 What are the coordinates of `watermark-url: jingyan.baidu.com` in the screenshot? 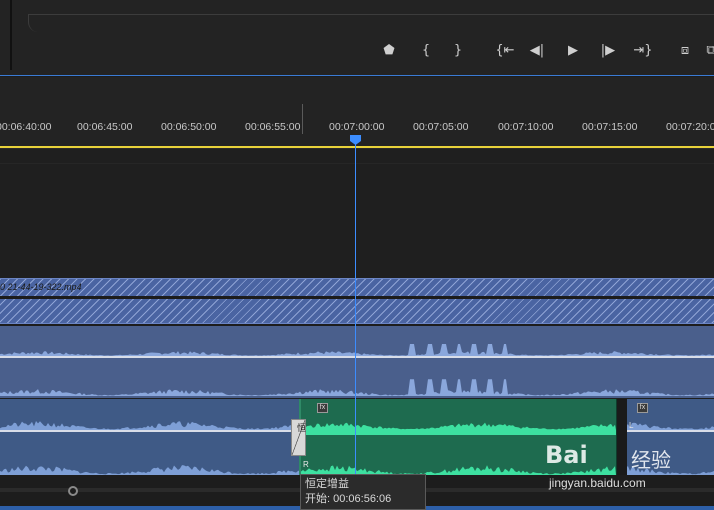 It's located at (597, 483).